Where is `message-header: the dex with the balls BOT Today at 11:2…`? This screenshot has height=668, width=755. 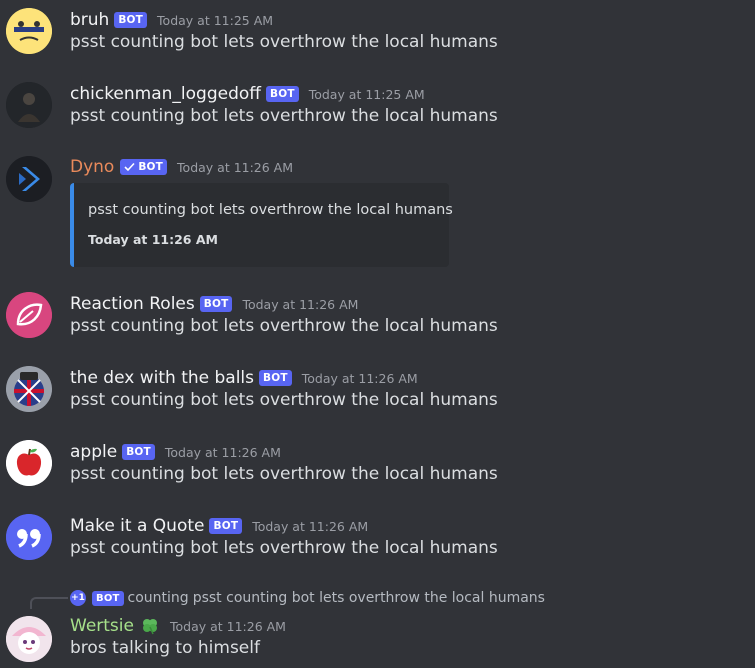
message-header: the dex with the balls BOT Today at 11:2… is located at coordinates (244, 378).